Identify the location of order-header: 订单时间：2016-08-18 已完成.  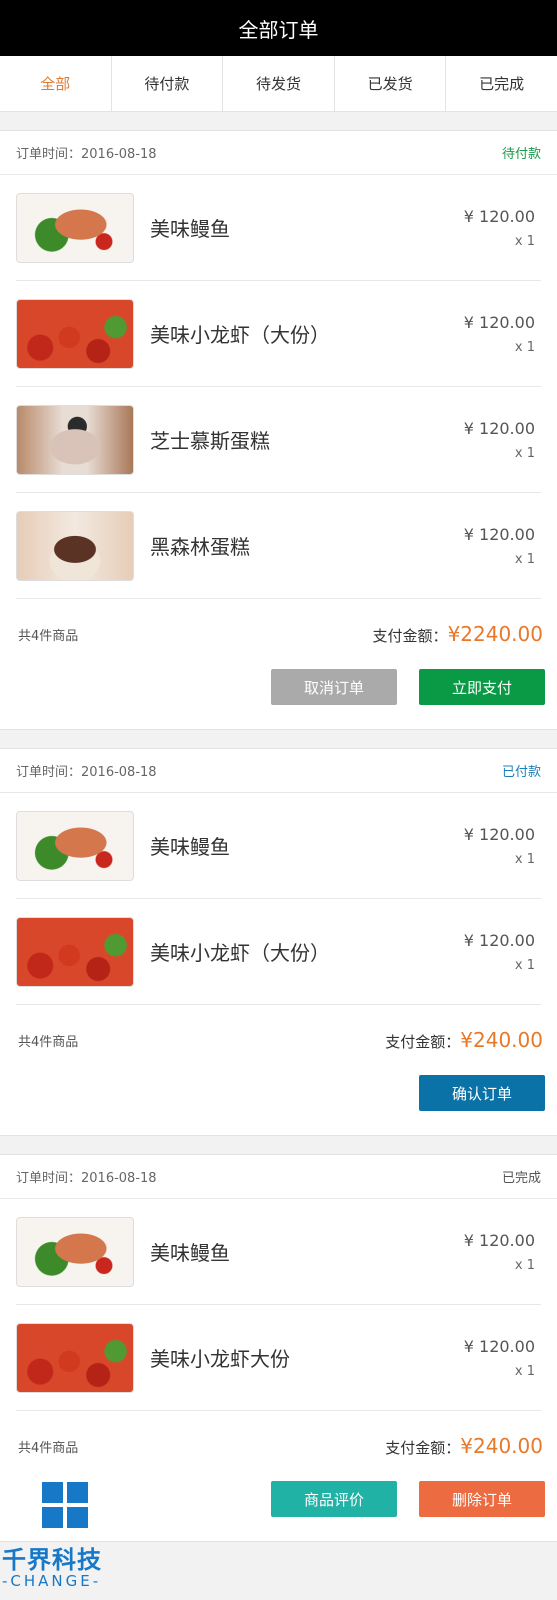
(278, 1177).